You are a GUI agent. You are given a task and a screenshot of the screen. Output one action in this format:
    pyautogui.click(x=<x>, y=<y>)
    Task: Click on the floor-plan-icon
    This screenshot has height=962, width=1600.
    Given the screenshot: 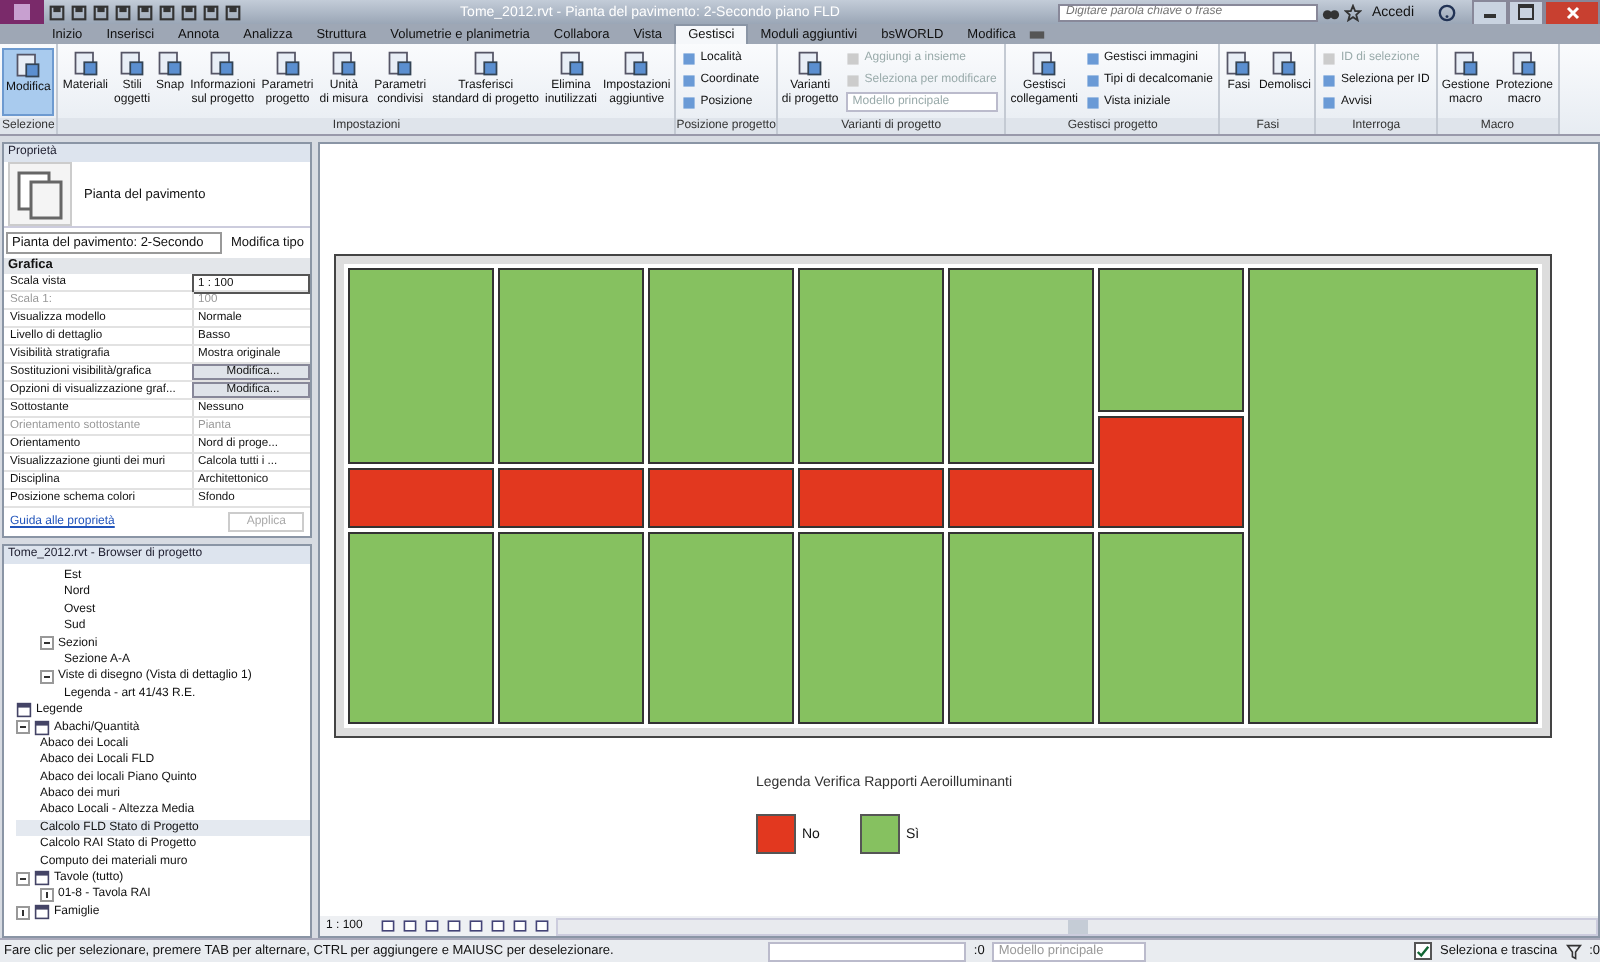 What is the action you would take?
    pyautogui.click(x=40, y=194)
    